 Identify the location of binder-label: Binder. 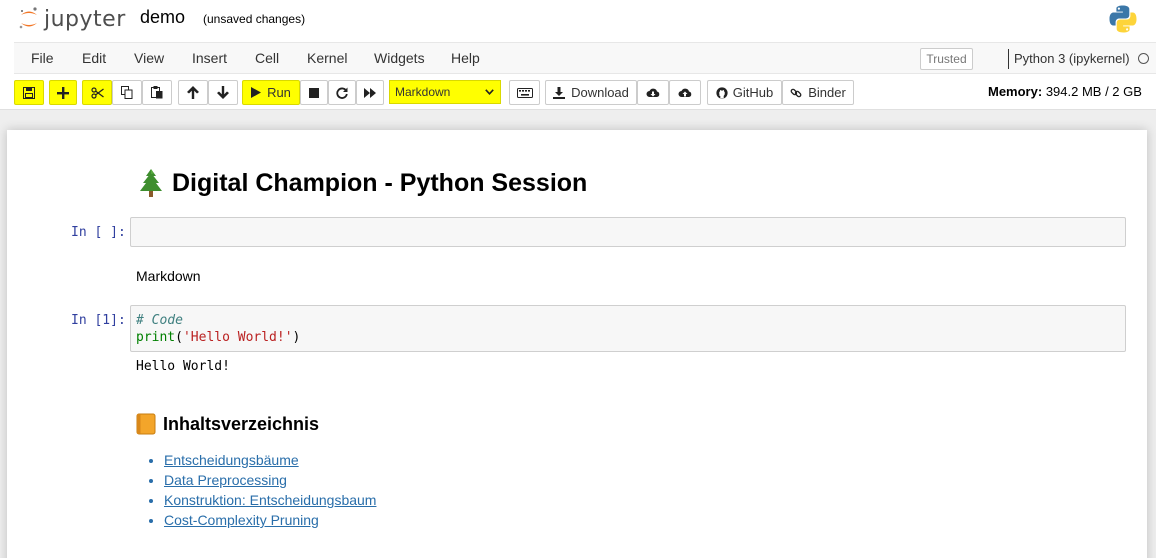
(827, 92).